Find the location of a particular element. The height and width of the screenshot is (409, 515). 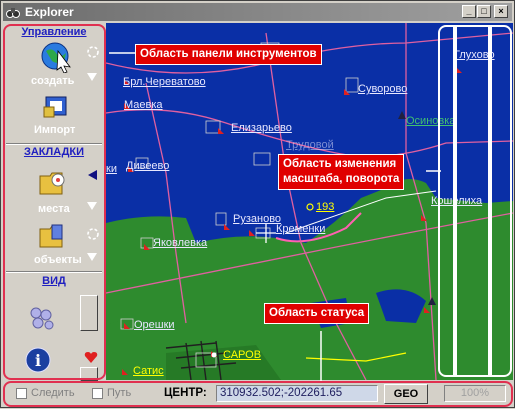

geo-button: GEO is located at coordinates (406, 394).